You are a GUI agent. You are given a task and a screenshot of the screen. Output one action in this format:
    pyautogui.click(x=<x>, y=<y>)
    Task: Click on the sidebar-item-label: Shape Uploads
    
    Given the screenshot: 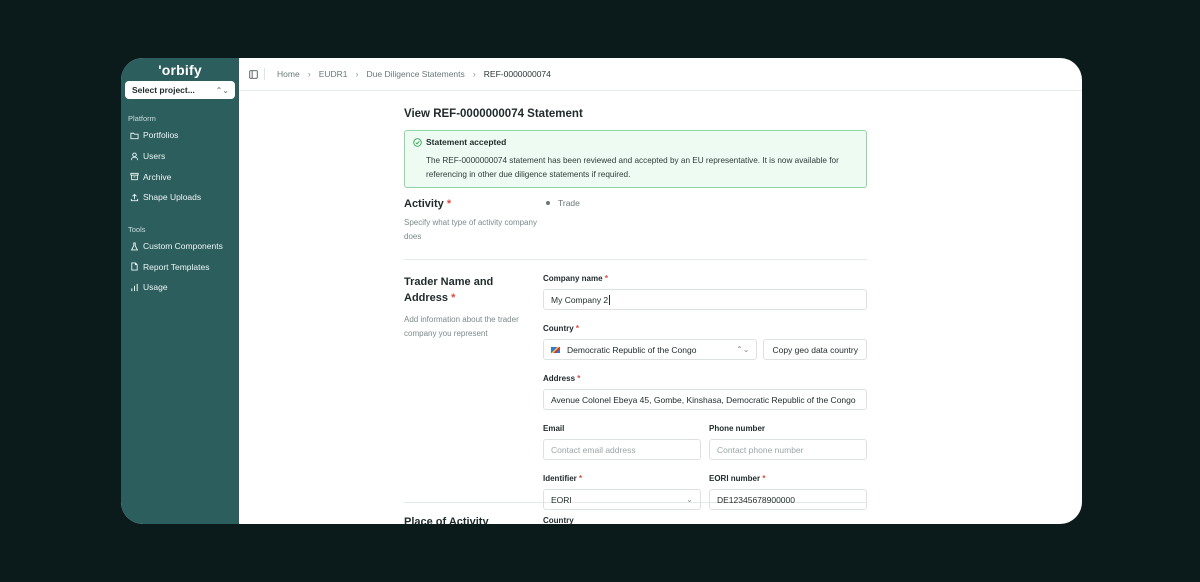 What is the action you would take?
    pyautogui.click(x=172, y=197)
    